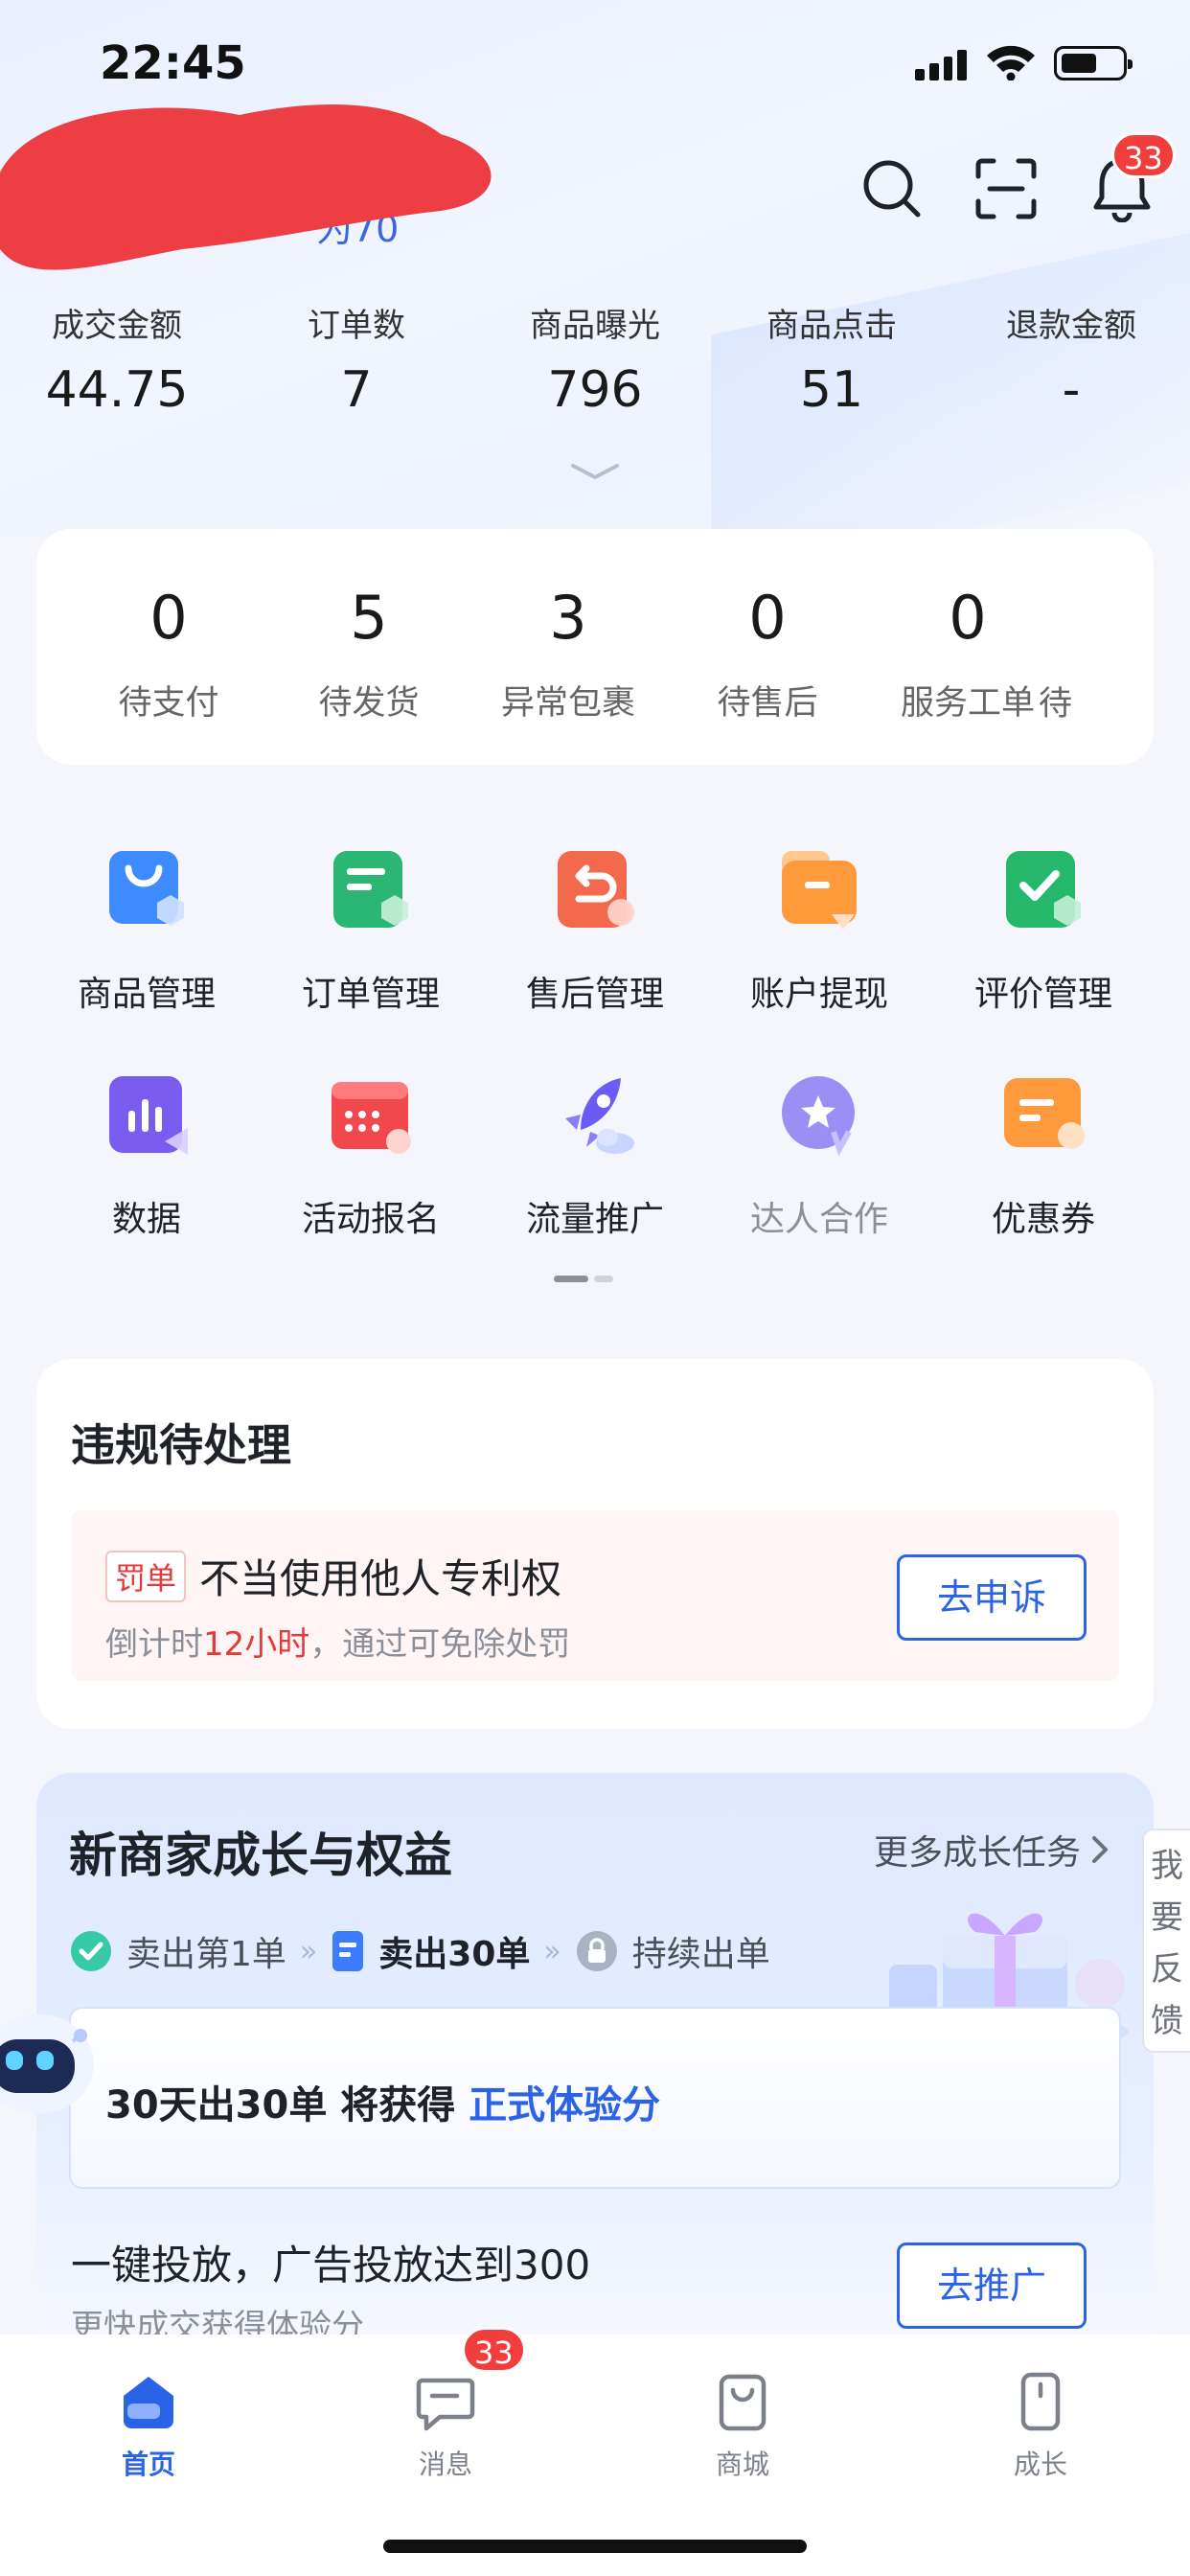 Image resolution: width=1190 pixels, height=2576 pixels. What do you see at coordinates (146, 1219) in the screenshot?
I see `grid-label: 数据` at bounding box center [146, 1219].